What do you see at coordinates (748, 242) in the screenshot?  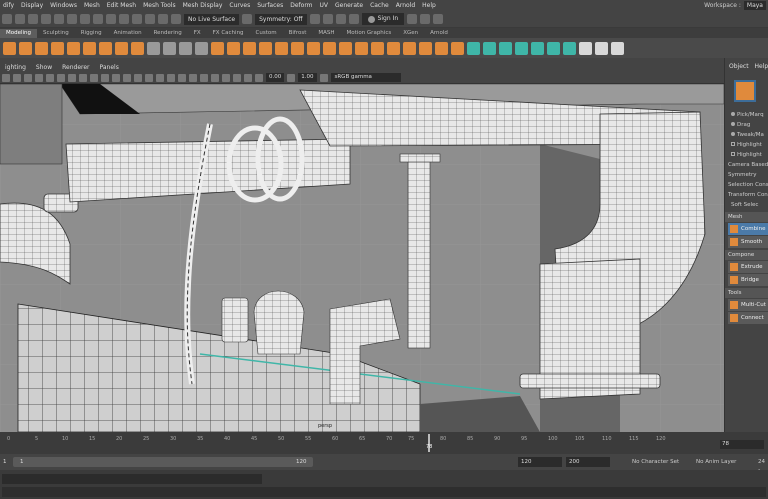 I see `smooth-button: Smooth` at bounding box center [748, 242].